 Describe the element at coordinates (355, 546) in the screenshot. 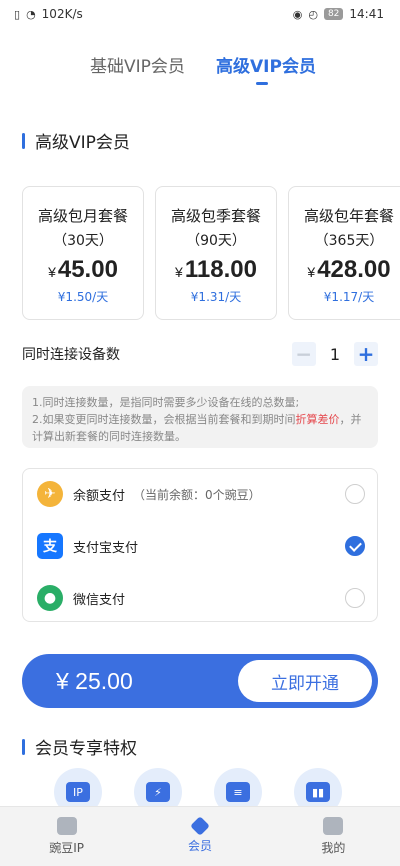

I see `radio-alipay` at that location.